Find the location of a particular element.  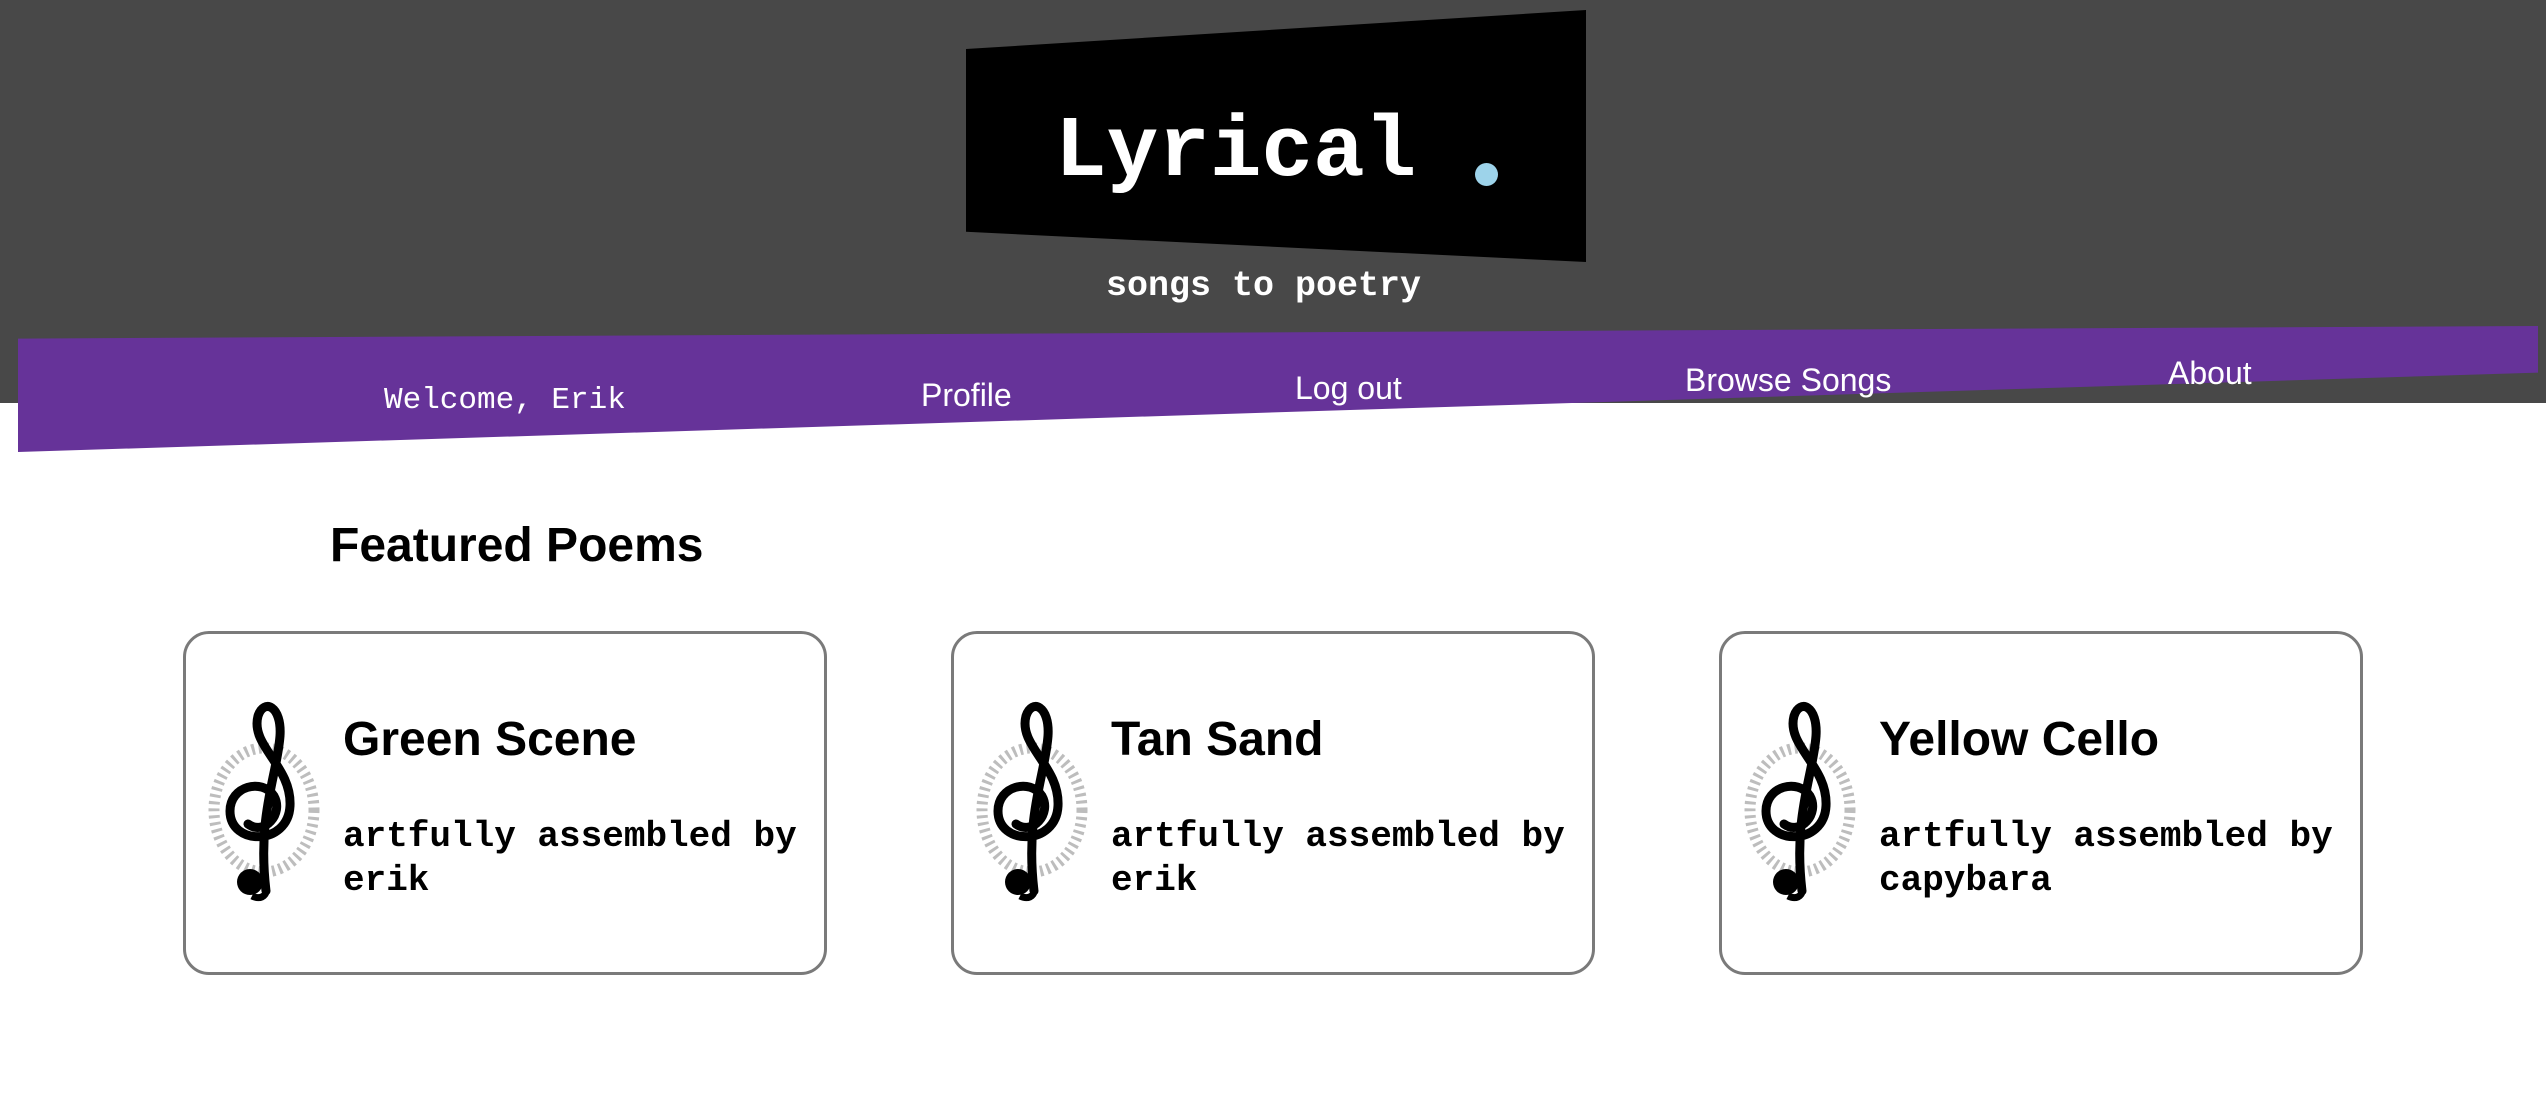

poem-title: Green Scene is located at coordinates (490, 739).